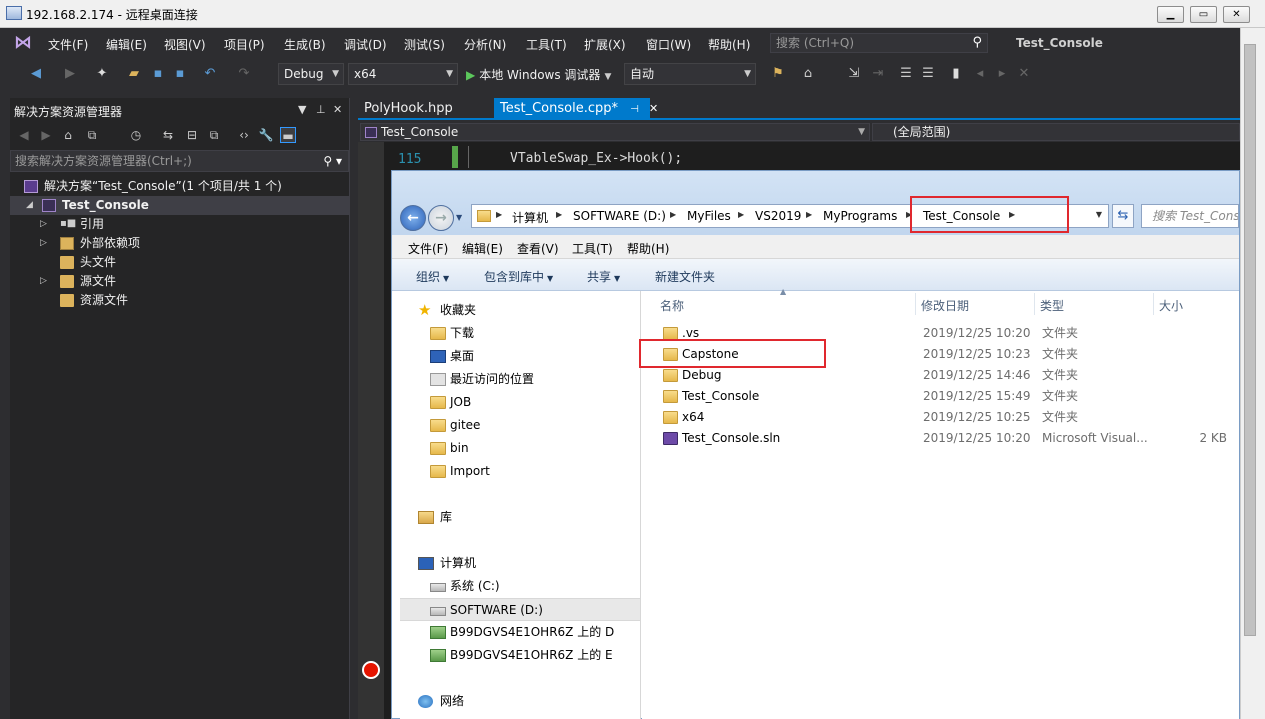 The height and width of the screenshot is (719, 1265). I want to click on comment-icon: ☰, so click(906, 74).